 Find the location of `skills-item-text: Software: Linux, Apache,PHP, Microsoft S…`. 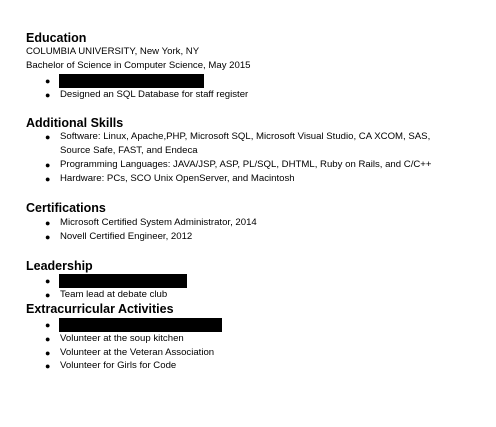

skills-item-text: Software: Linux, Apache,PHP, Microsoft S… is located at coordinates (245, 136).